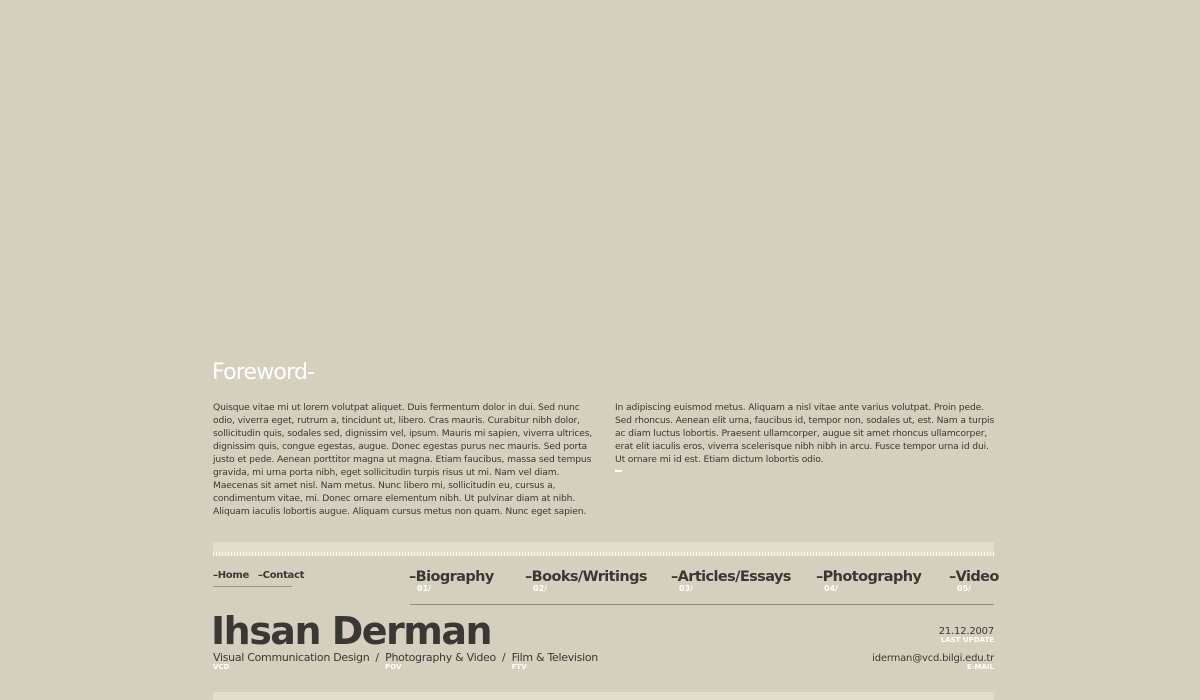 Image resolution: width=1200 pixels, height=700 pixels. I want to click on nav-number: 03/, so click(686, 588).